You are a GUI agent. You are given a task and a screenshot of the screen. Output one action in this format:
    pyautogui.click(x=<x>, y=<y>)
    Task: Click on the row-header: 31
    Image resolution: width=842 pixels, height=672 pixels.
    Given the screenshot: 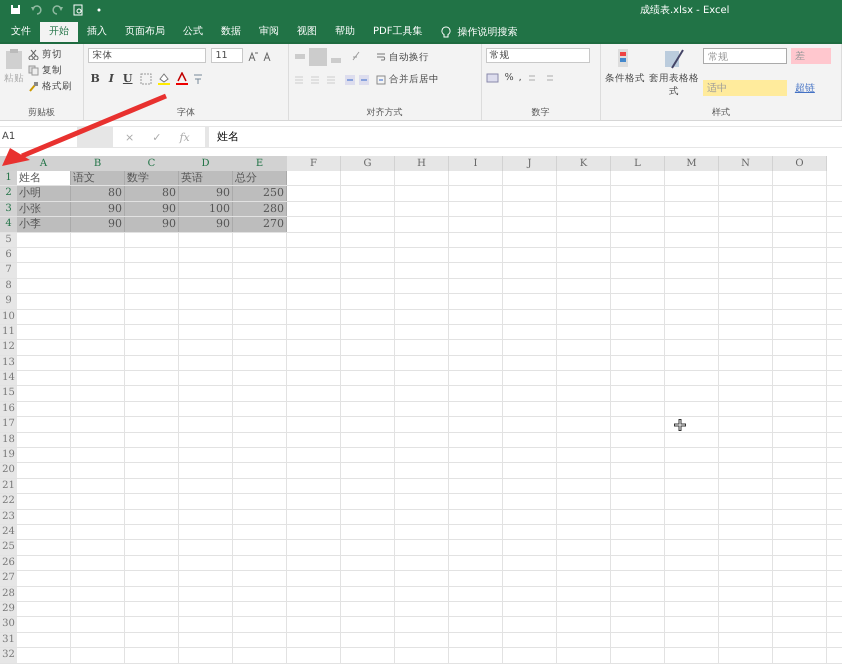 What is the action you would take?
    pyautogui.click(x=8, y=640)
    